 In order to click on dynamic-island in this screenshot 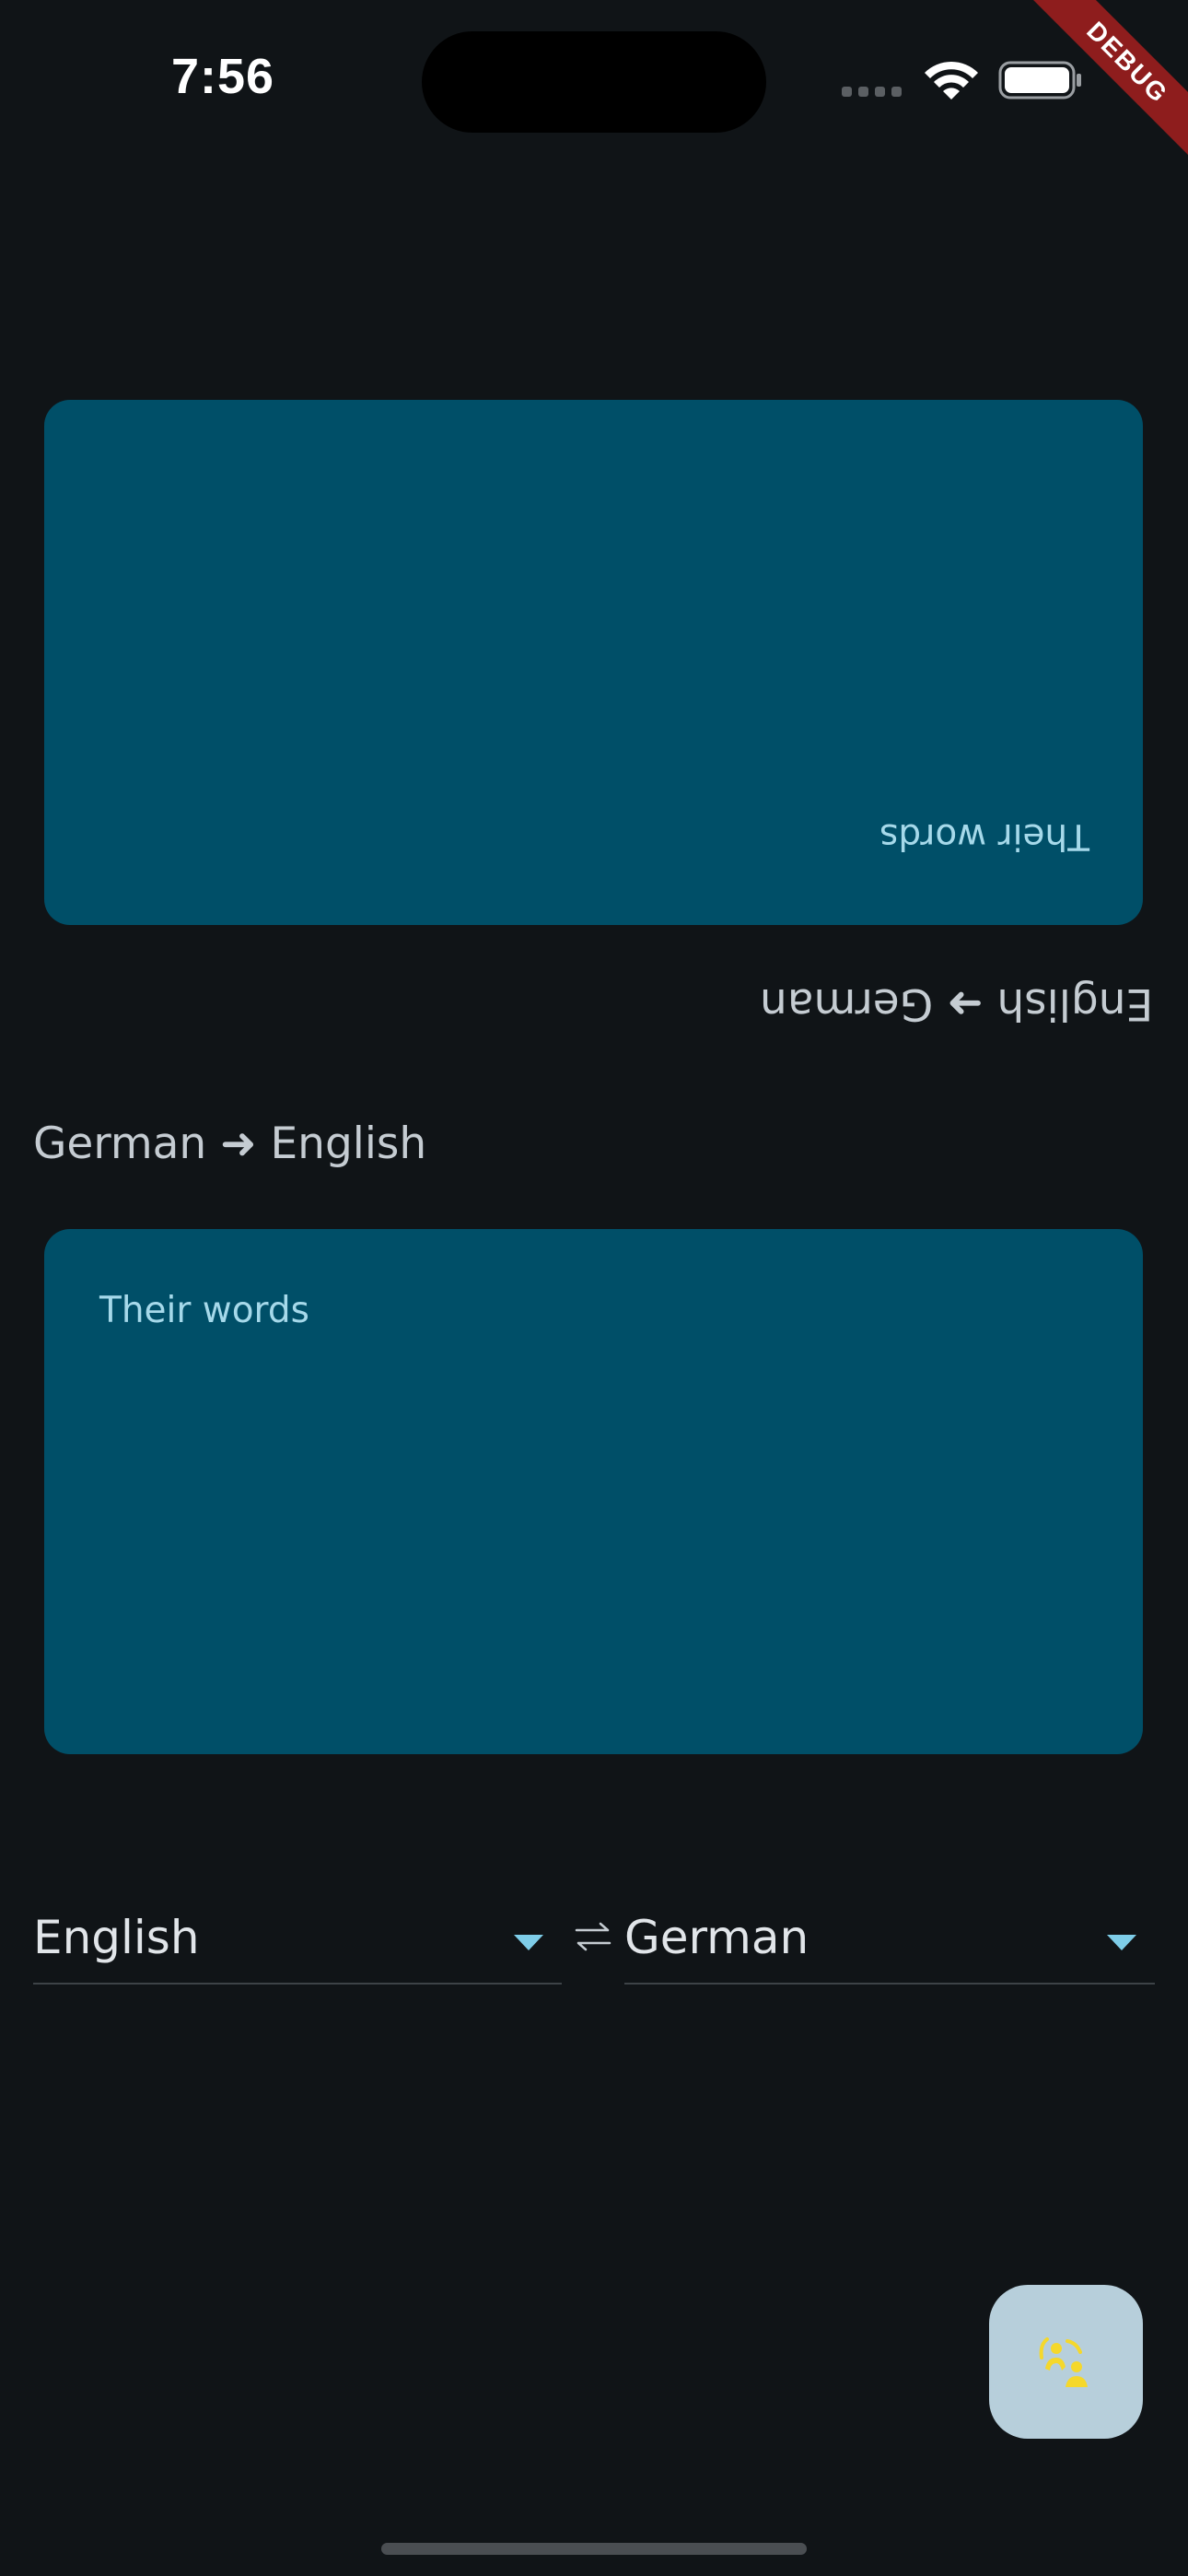, I will do `click(594, 82)`.